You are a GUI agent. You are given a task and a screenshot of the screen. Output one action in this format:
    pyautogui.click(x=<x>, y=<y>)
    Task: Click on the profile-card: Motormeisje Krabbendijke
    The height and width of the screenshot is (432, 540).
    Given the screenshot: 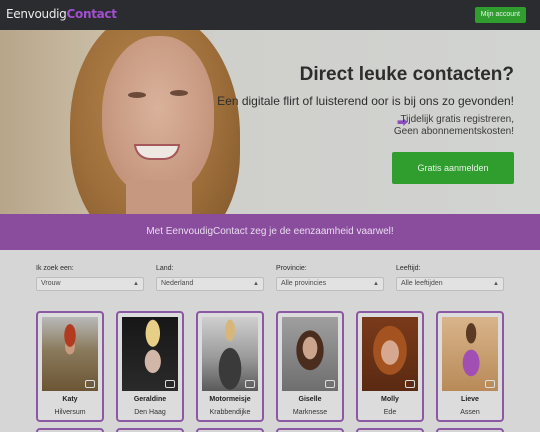 What is the action you would take?
    pyautogui.click(x=230, y=366)
    